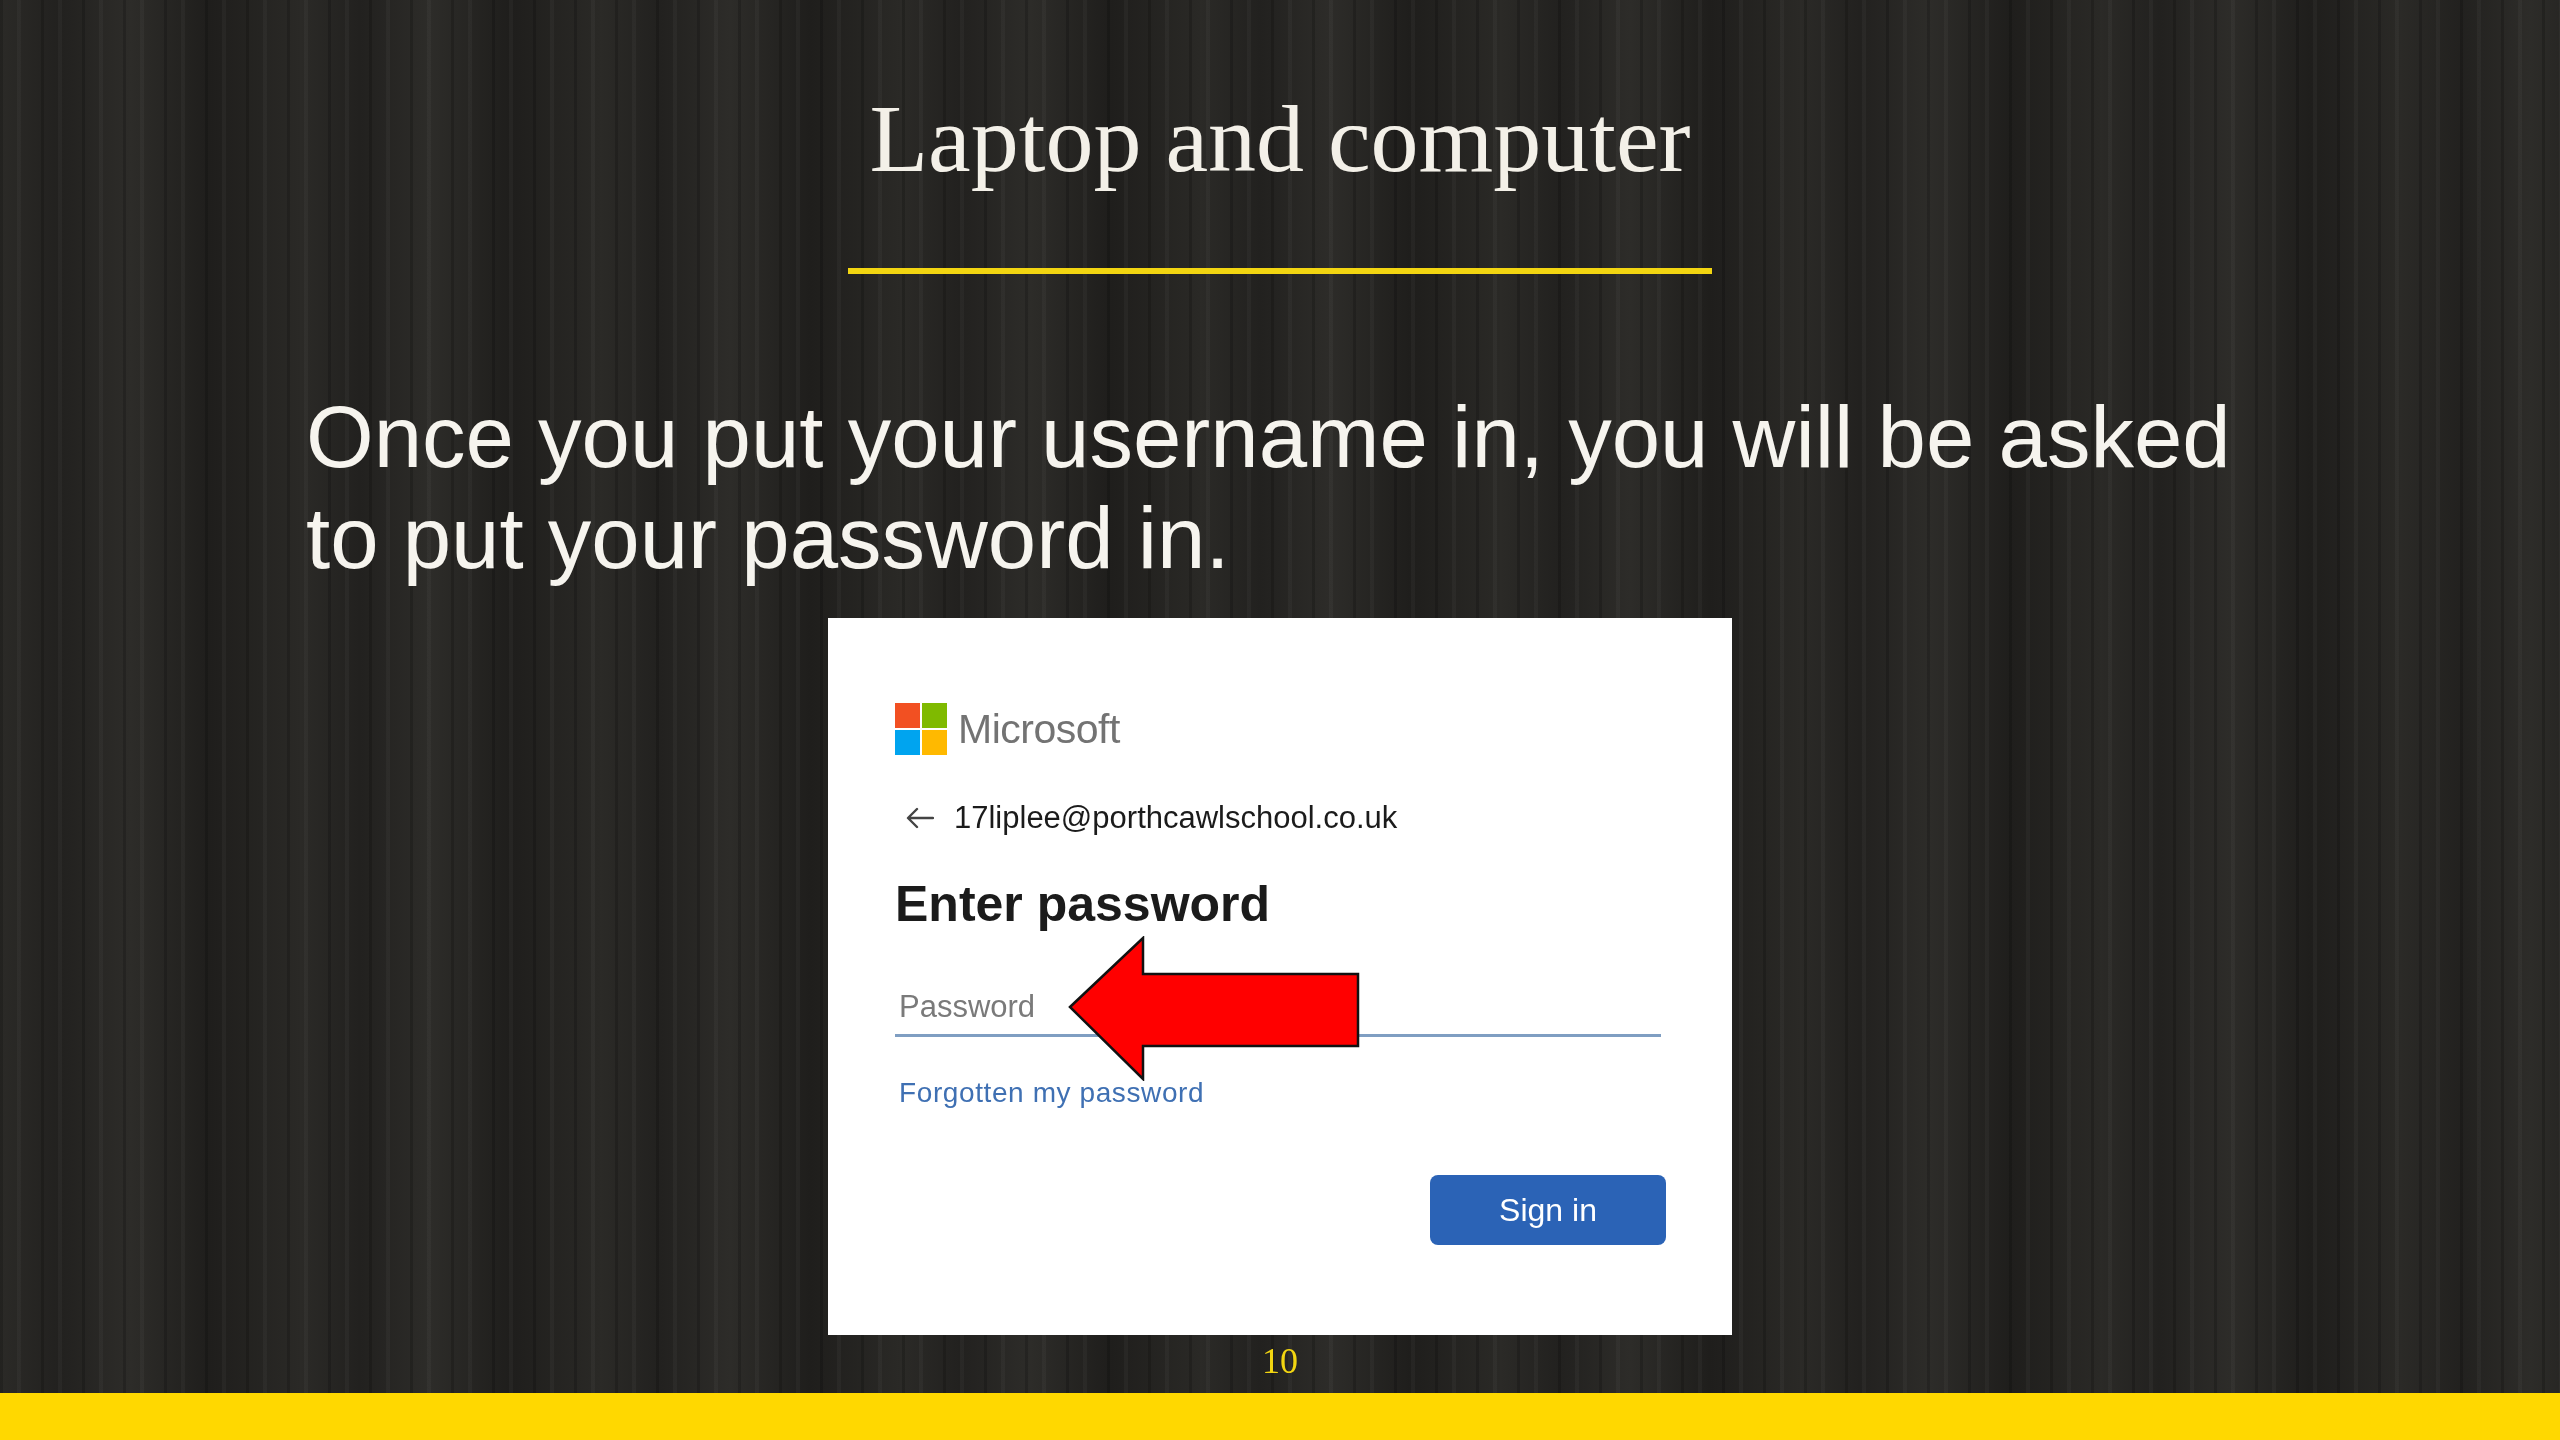 The width and height of the screenshot is (2560, 1440). Describe the element at coordinates (1548, 1210) in the screenshot. I see `sign-in-button: Sign in` at that location.